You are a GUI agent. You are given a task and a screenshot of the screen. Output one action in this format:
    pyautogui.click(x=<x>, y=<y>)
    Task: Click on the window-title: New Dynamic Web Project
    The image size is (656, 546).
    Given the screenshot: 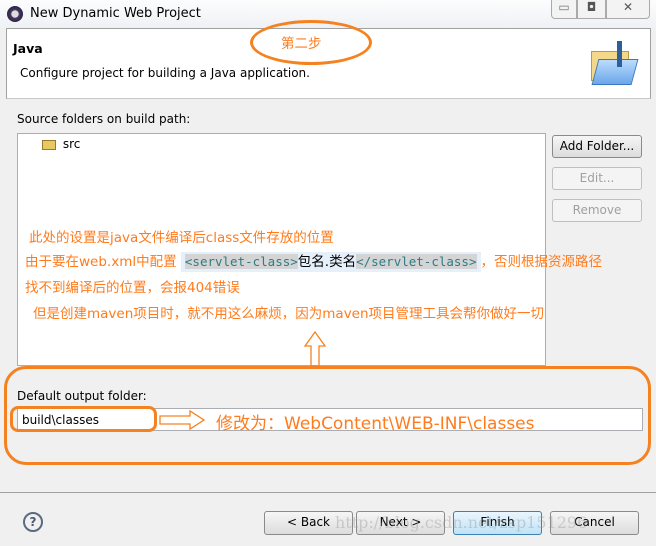 What is the action you would take?
    pyautogui.click(x=115, y=13)
    